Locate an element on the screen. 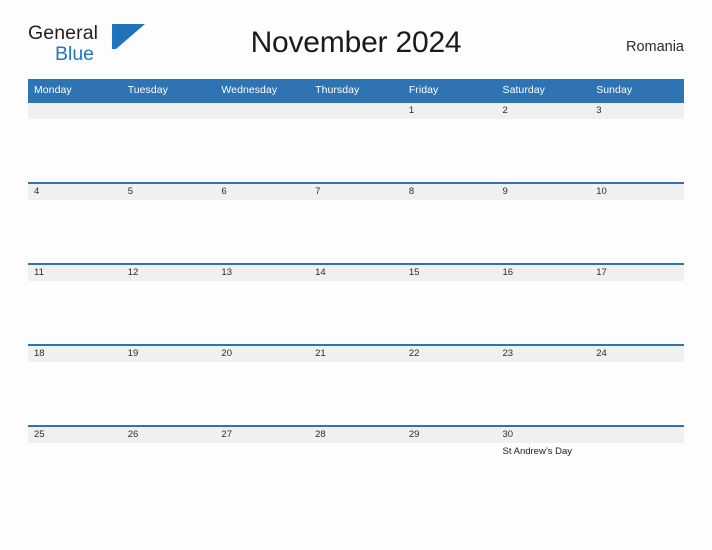  day-cell: 7 is located at coordinates (356, 222).